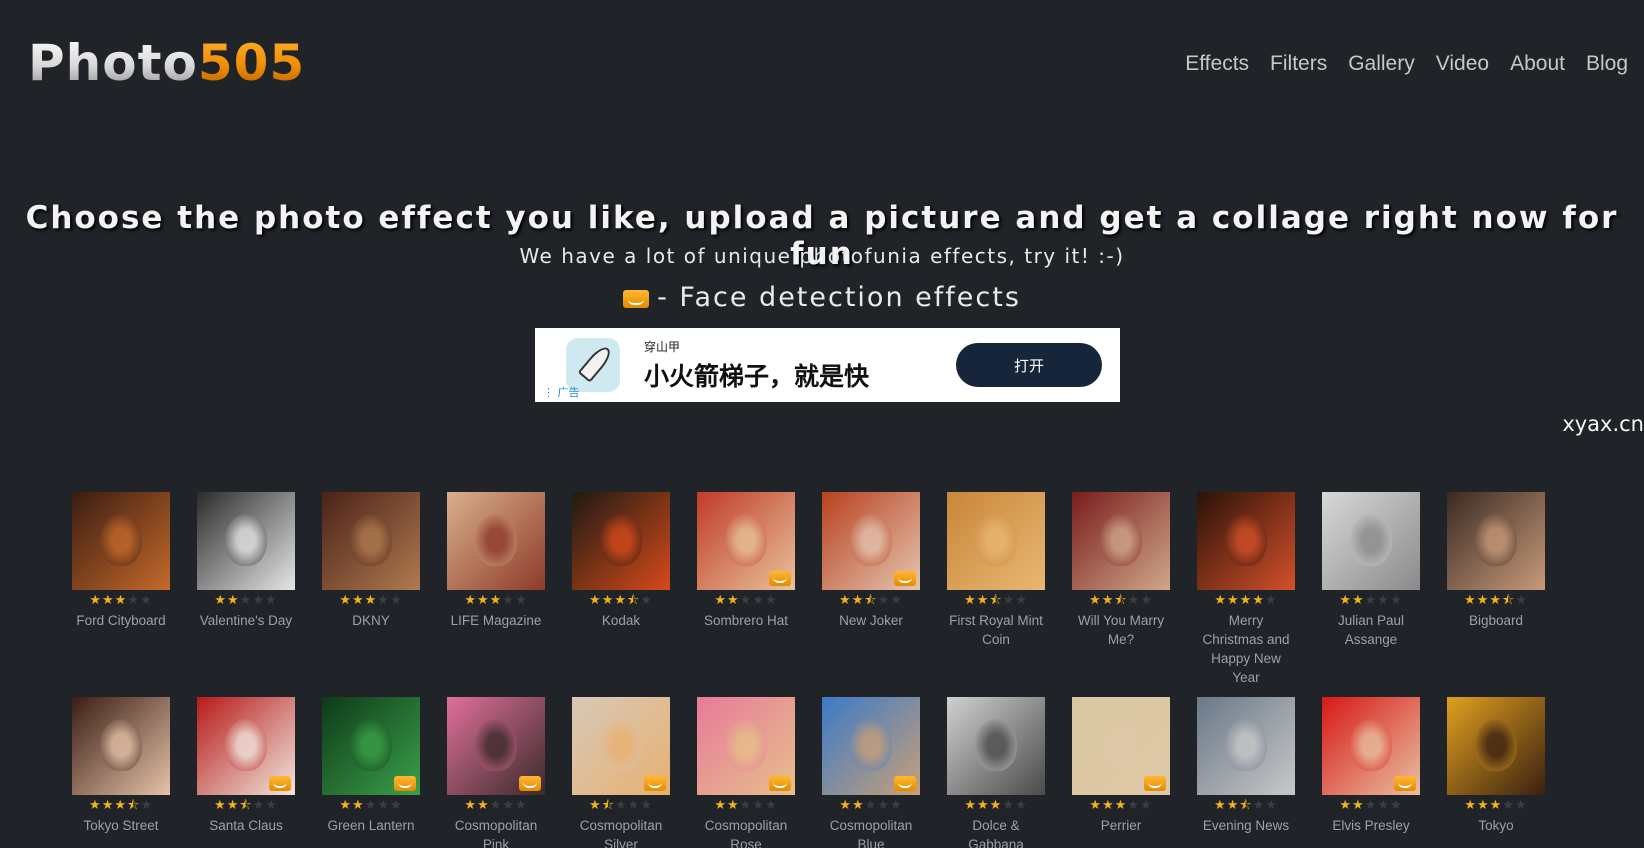  Describe the element at coordinates (634, 600) in the screenshot. I see `star-icon: ⯪` at that location.